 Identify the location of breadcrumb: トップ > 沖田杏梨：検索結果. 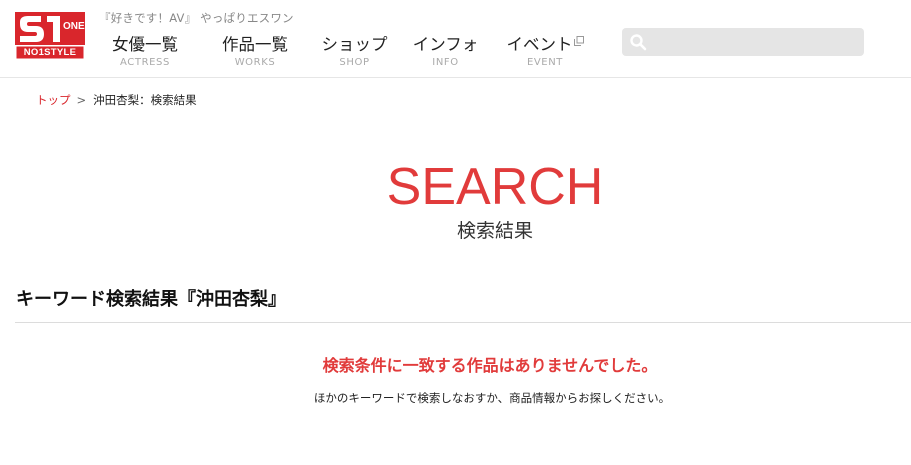
(116, 100).